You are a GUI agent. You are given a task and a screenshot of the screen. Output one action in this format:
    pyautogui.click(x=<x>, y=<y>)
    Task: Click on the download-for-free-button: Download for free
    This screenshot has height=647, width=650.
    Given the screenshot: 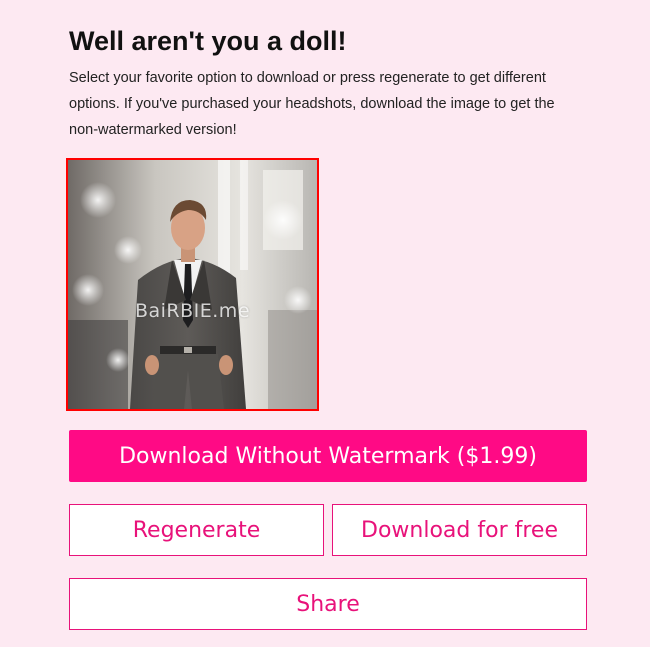 What is the action you would take?
    pyautogui.click(x=459, y=530)
    